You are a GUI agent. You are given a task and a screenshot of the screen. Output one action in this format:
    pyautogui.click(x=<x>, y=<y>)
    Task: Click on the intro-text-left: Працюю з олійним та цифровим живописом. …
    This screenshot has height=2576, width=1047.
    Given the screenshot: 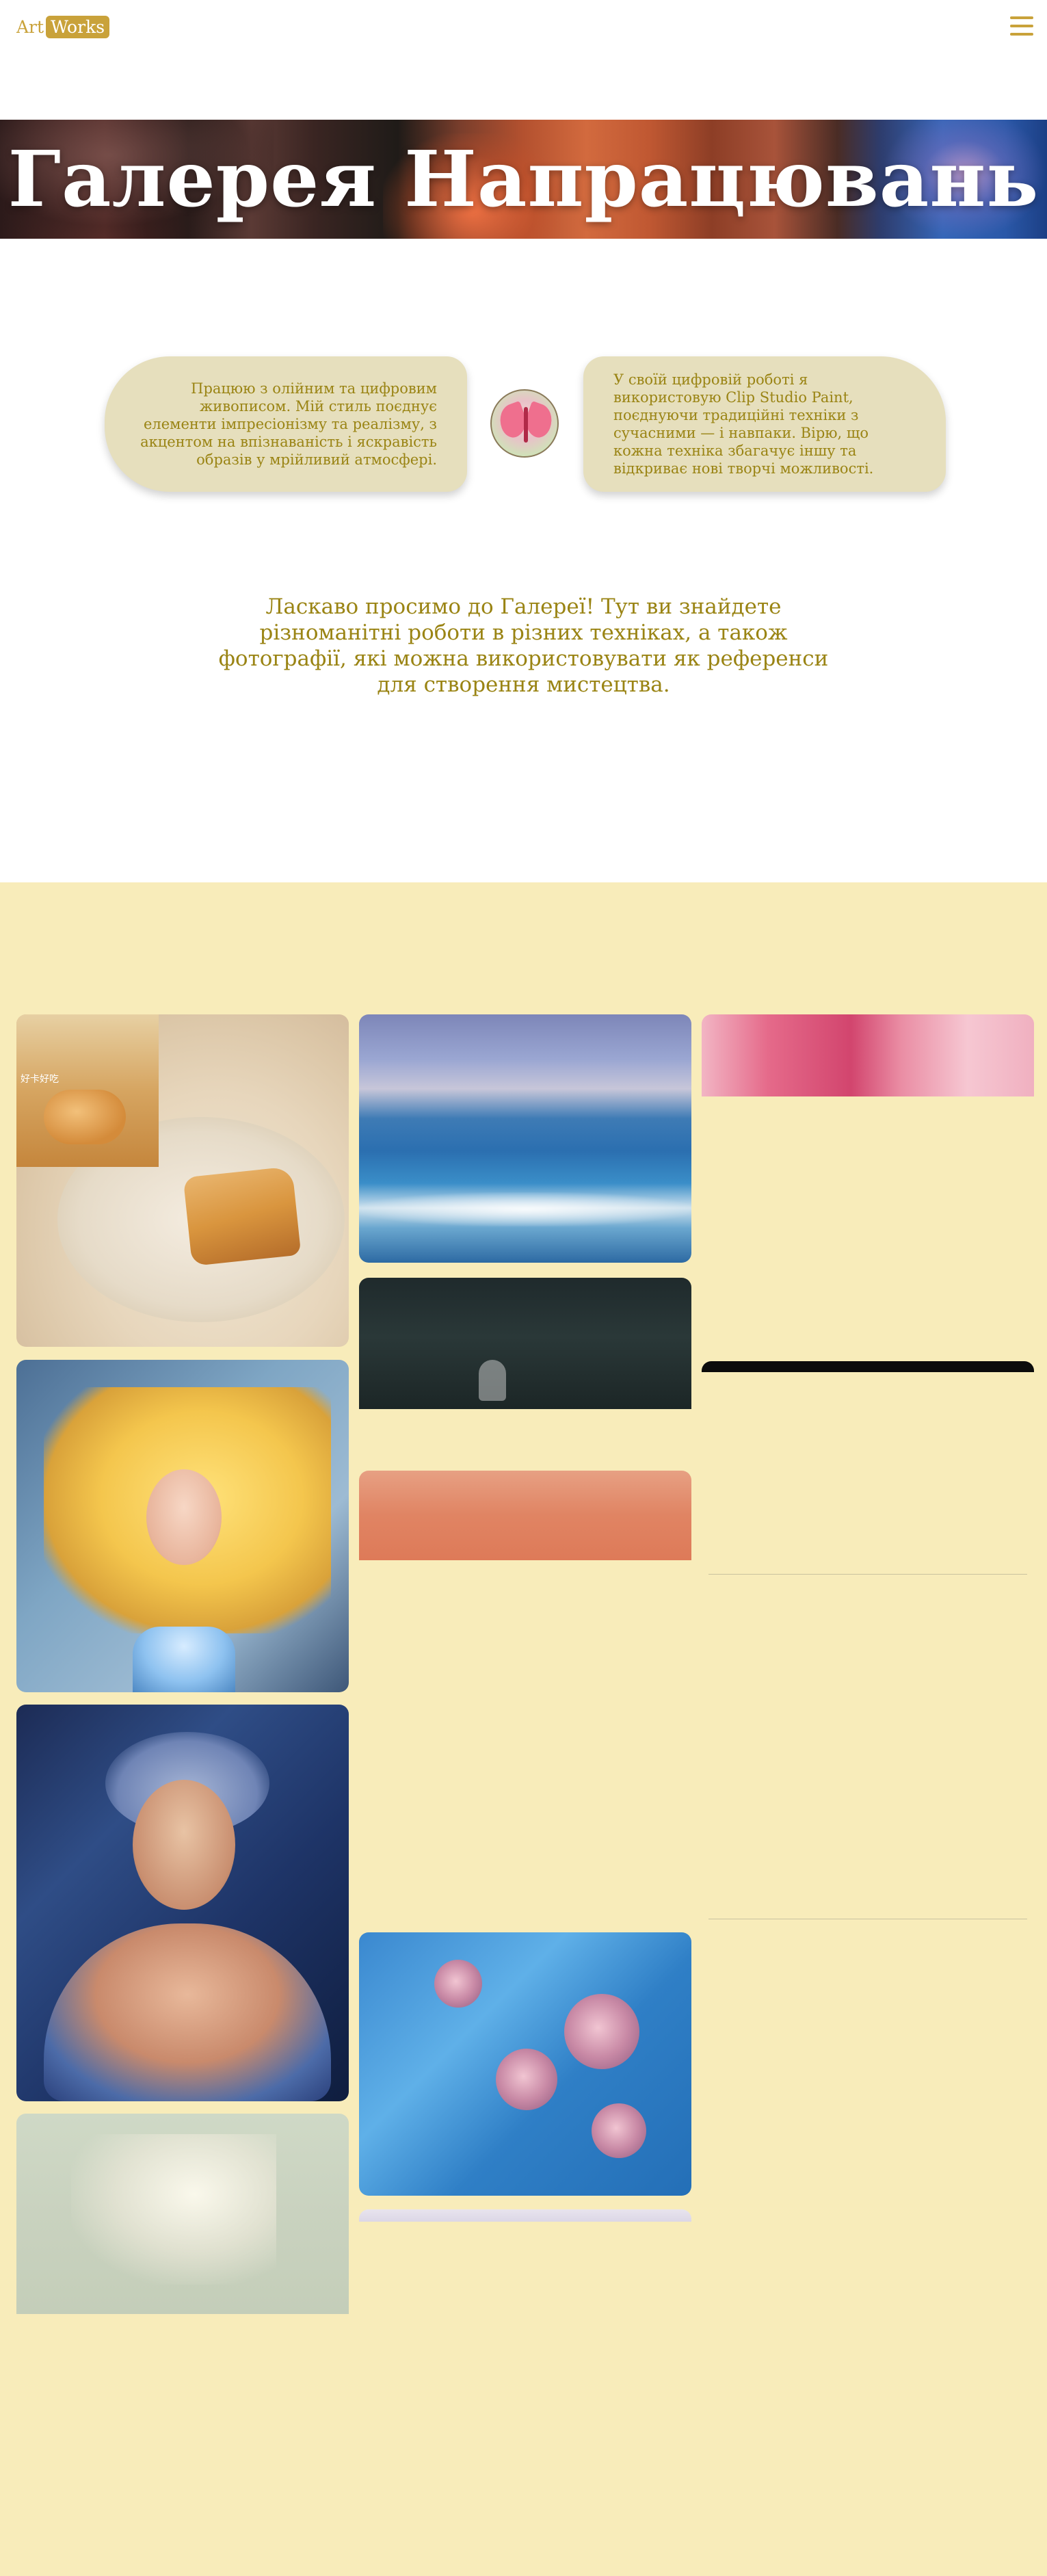 What is the action you would take?
    pyautogui.click(x=288, y=424)
    